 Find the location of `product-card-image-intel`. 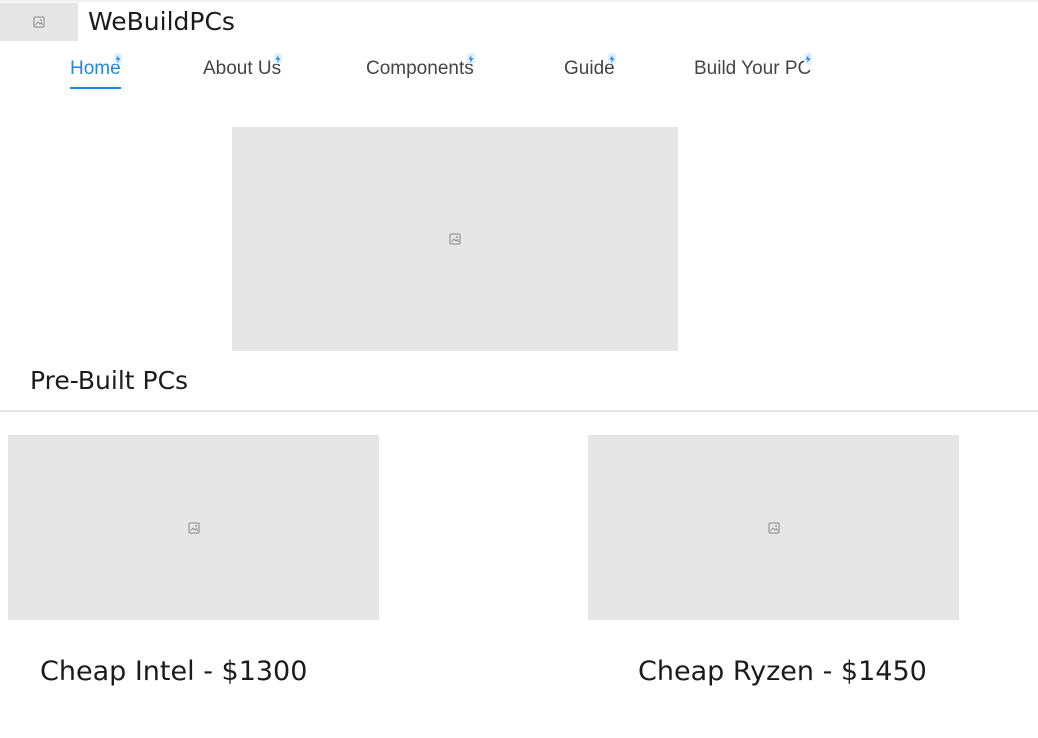

product-card-image-intel is located at coordinates (193, 527).